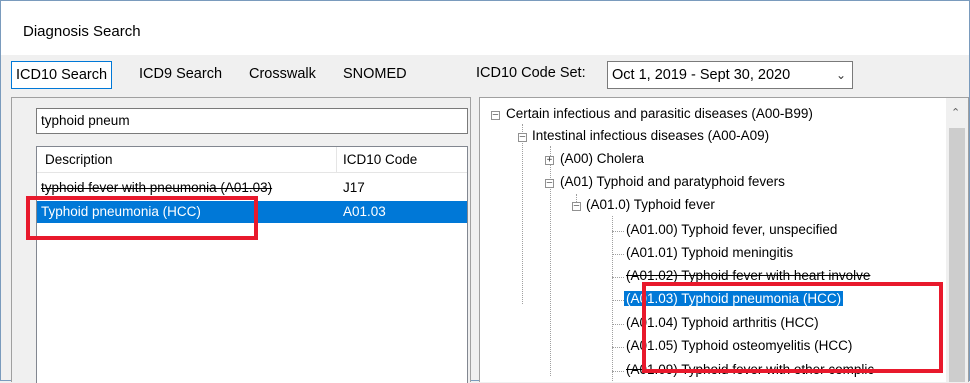 The image size is (970, 383). I want to click on tree-leaf: (A01.00) Typhoid fever, unspecified, so click(731, 229).